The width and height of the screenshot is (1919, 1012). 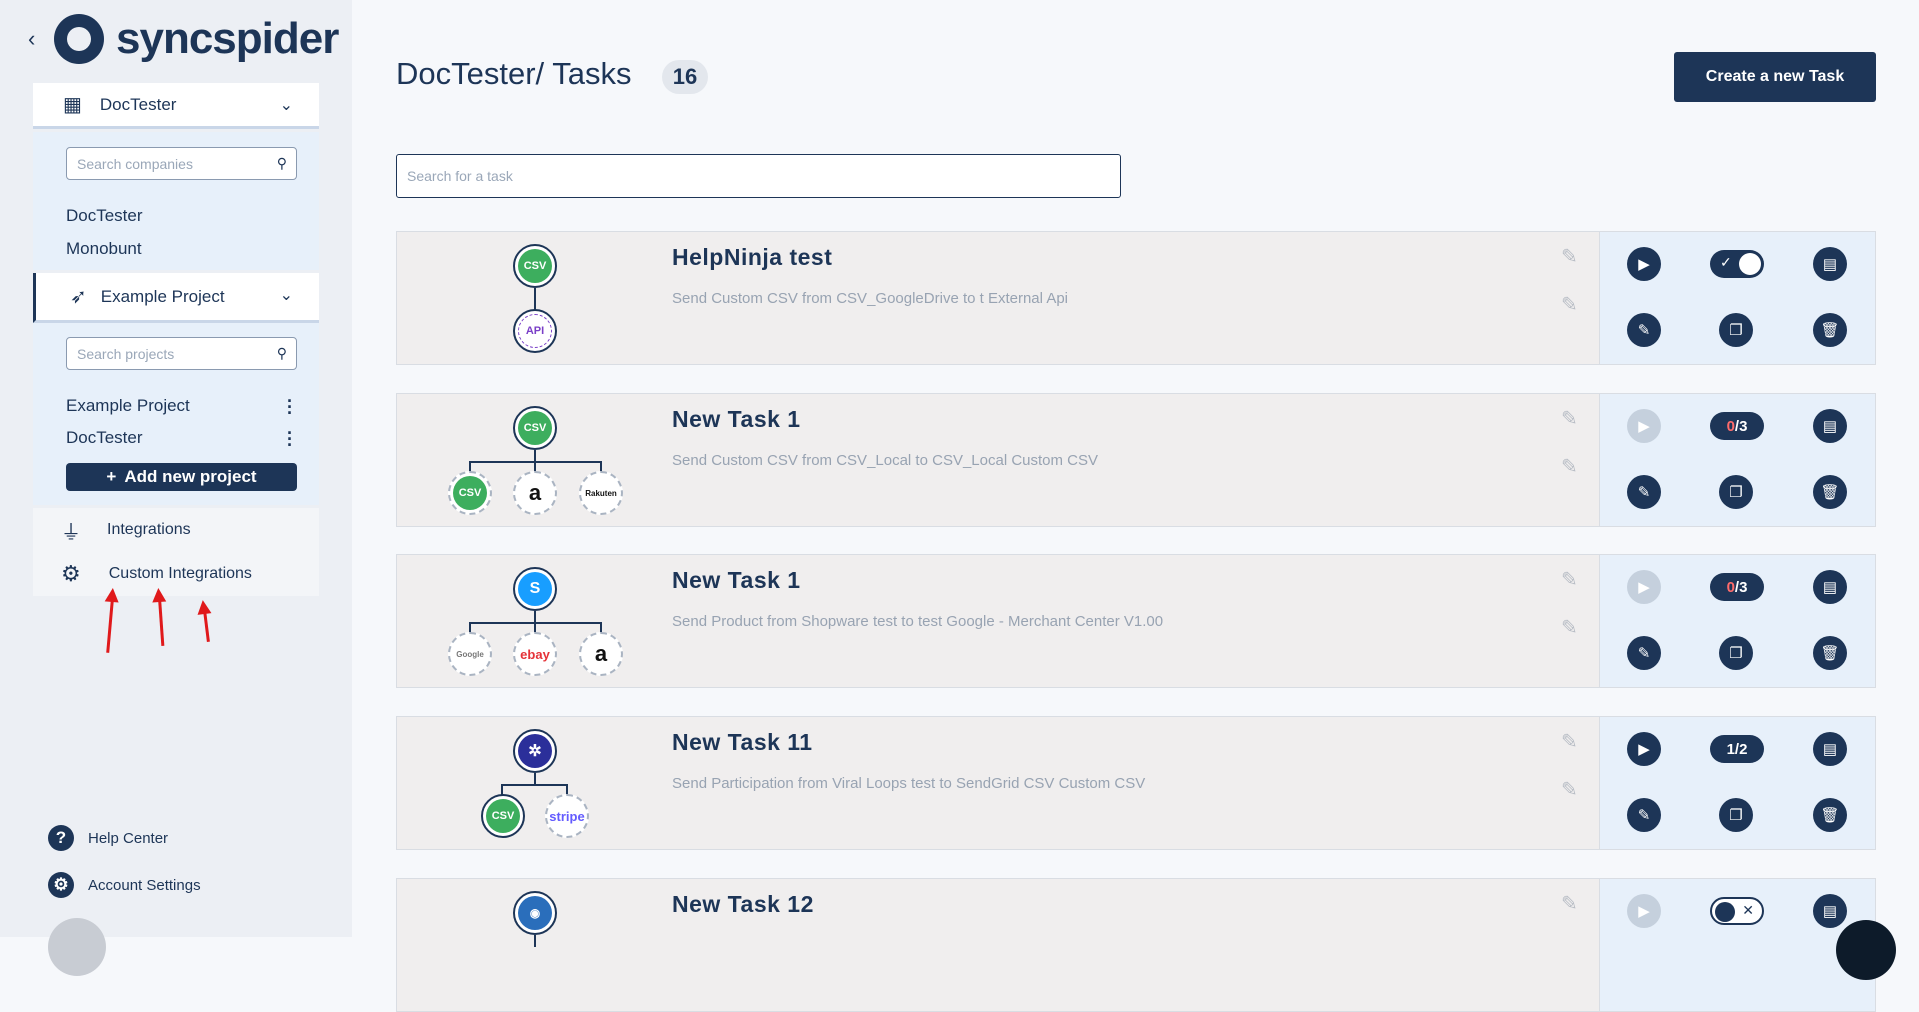 I want to click on task-title: New Task 11, so click(x=742, y=742).